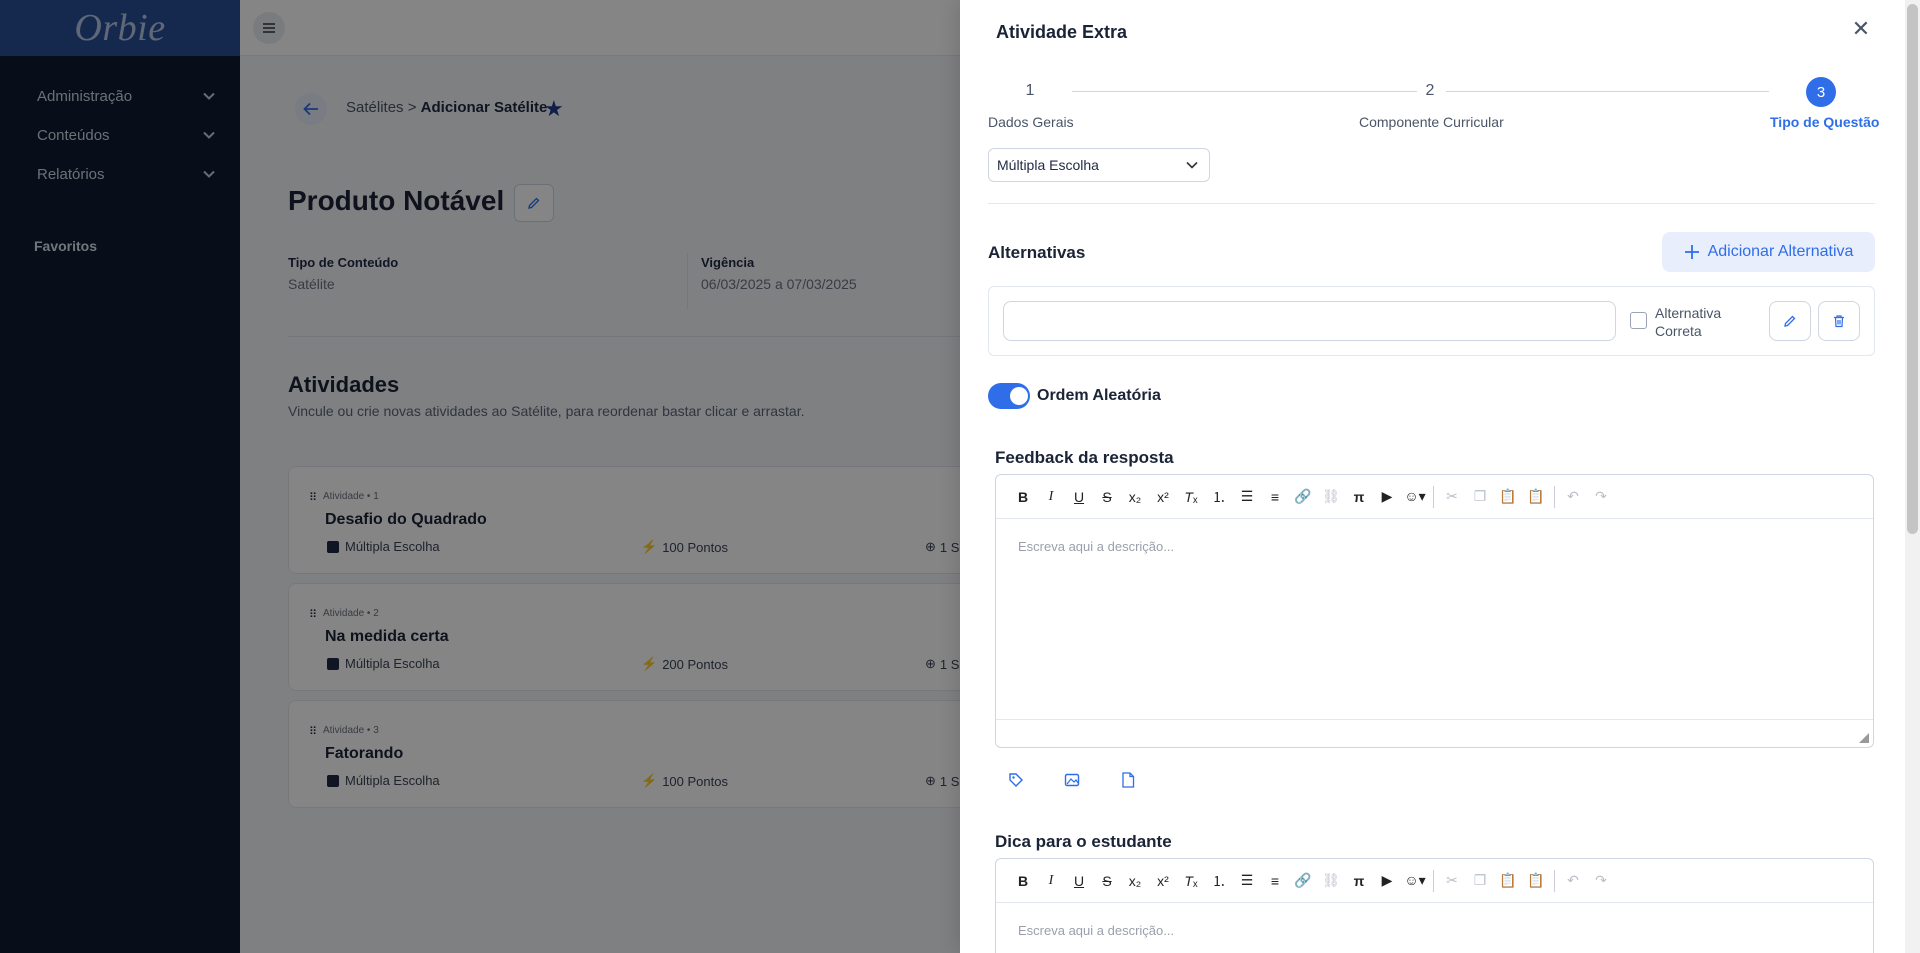 The image size is (1920, 953). I want to click on toggle-knob, so click(1019, 396).